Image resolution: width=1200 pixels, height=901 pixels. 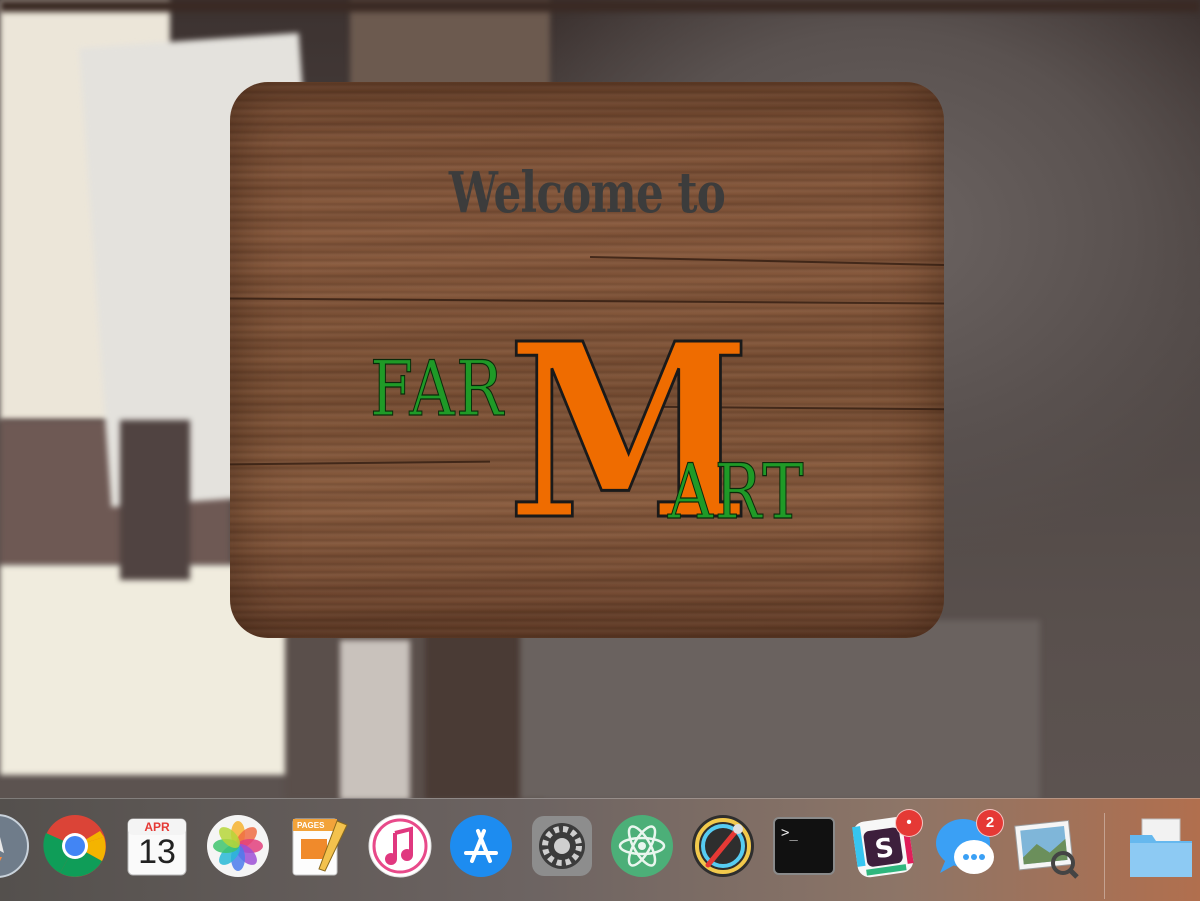 I want to click on logo-far-text: FAR, so click(x=437, y=388).